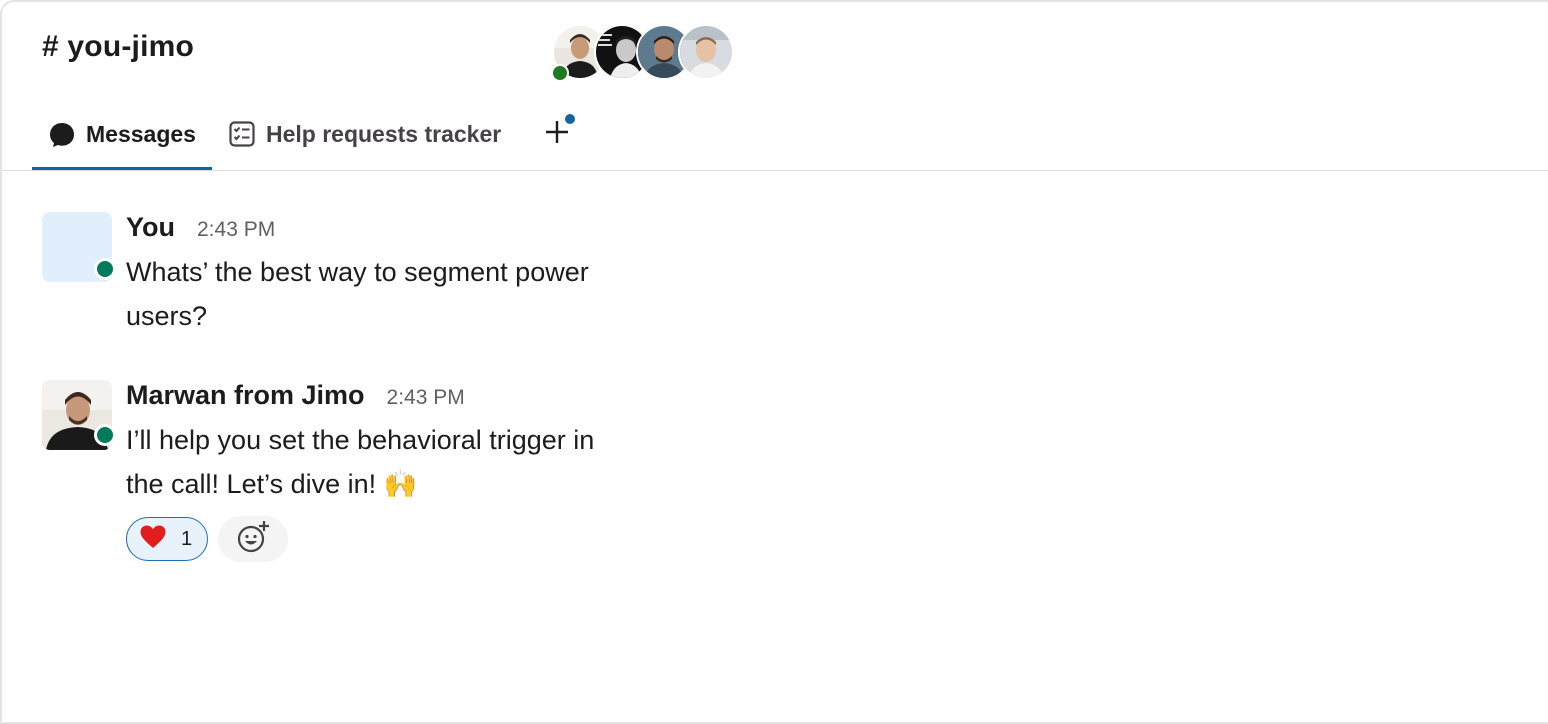 The width and height of the screenshot is (1548, 724). Describe the element at coordinates (406, 539) in the screenshot. I see `reaction-bar: 1` at that location.